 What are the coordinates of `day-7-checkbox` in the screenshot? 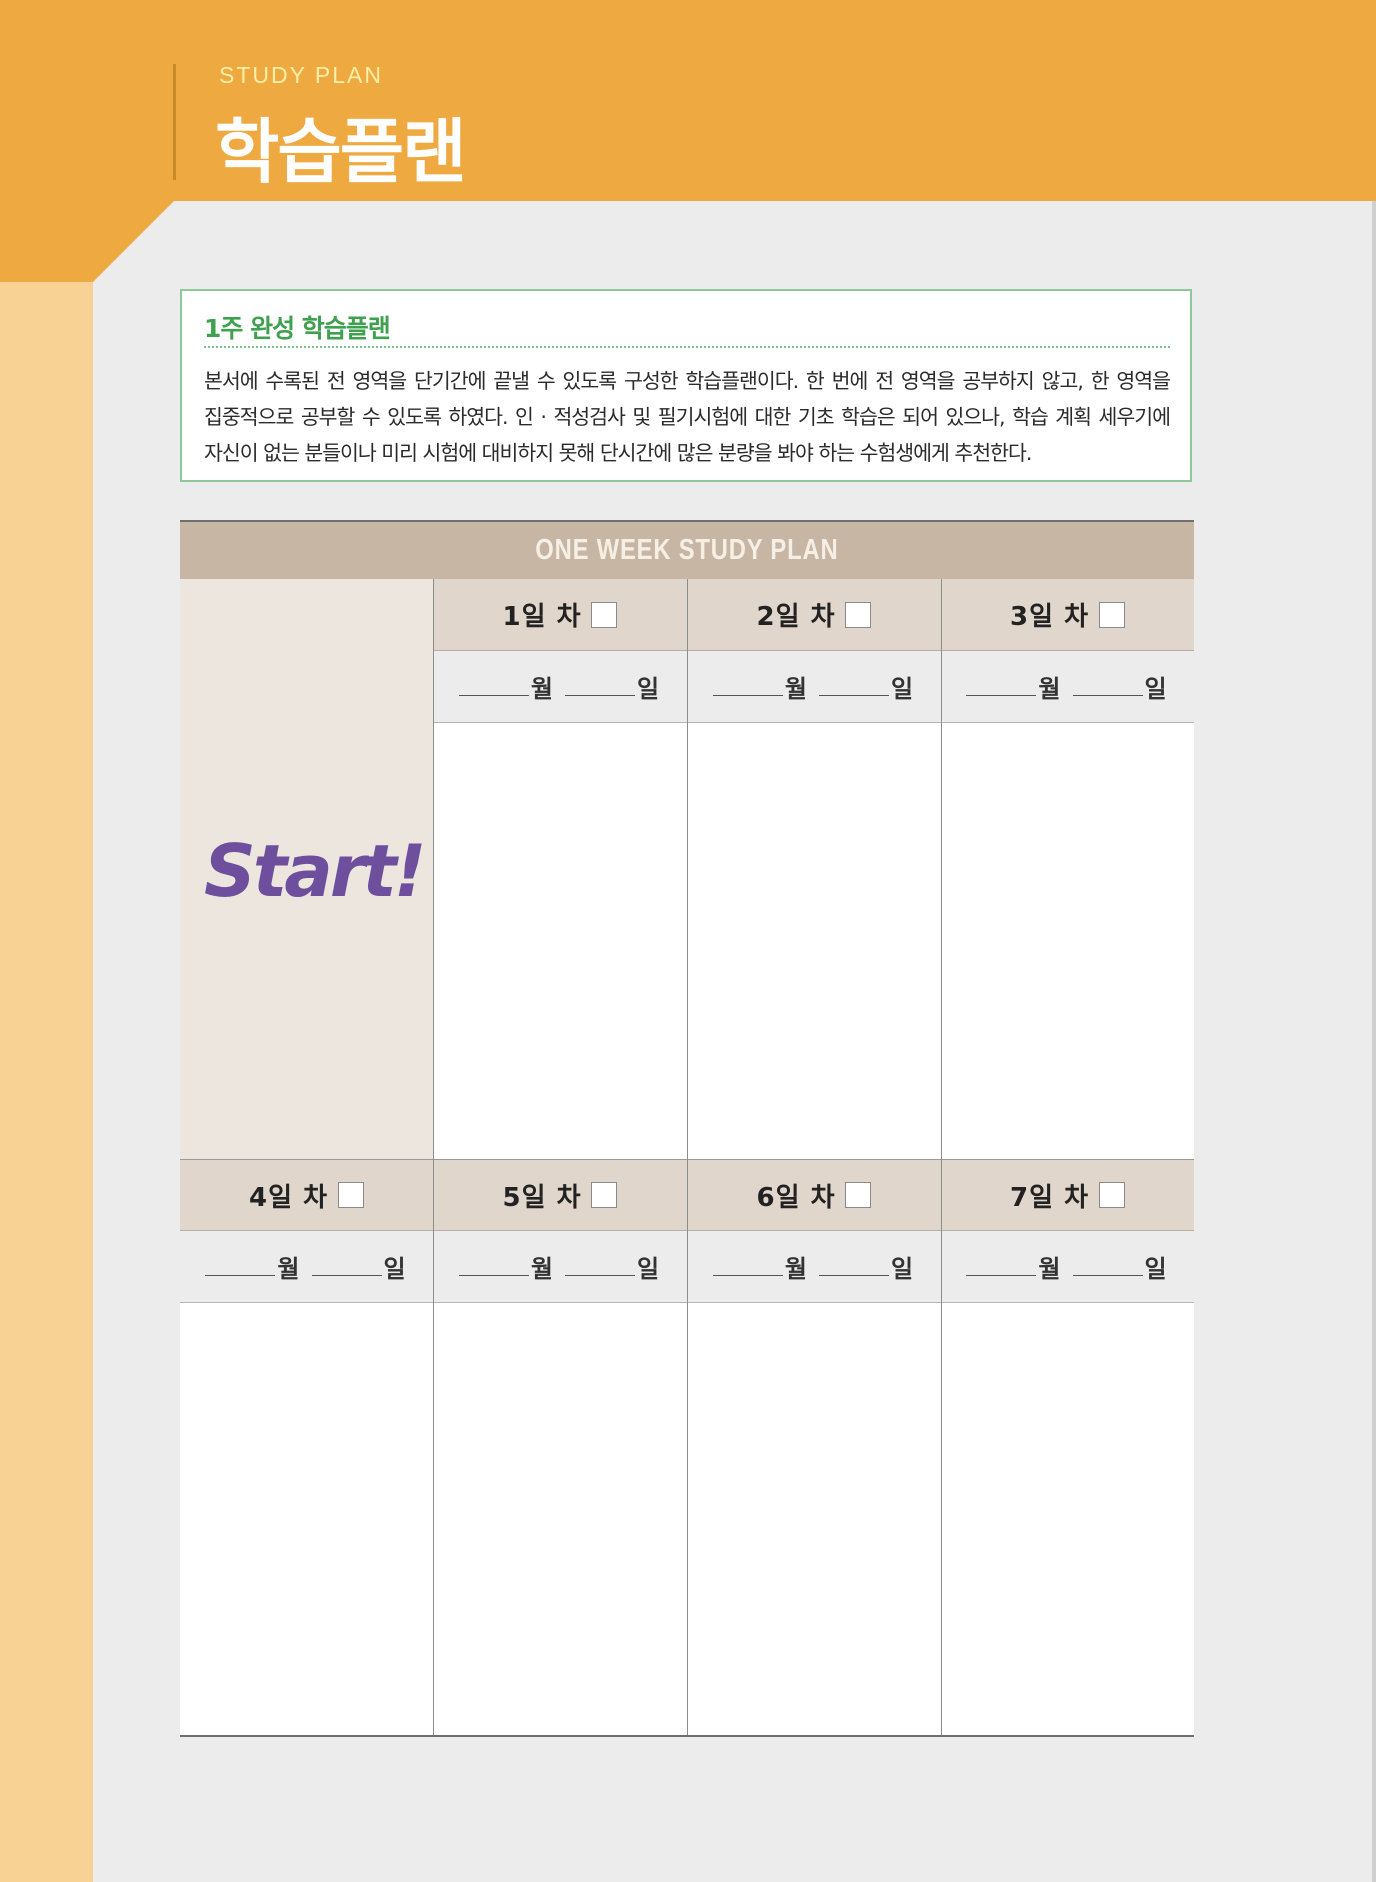 It's located at (1111, 1195).